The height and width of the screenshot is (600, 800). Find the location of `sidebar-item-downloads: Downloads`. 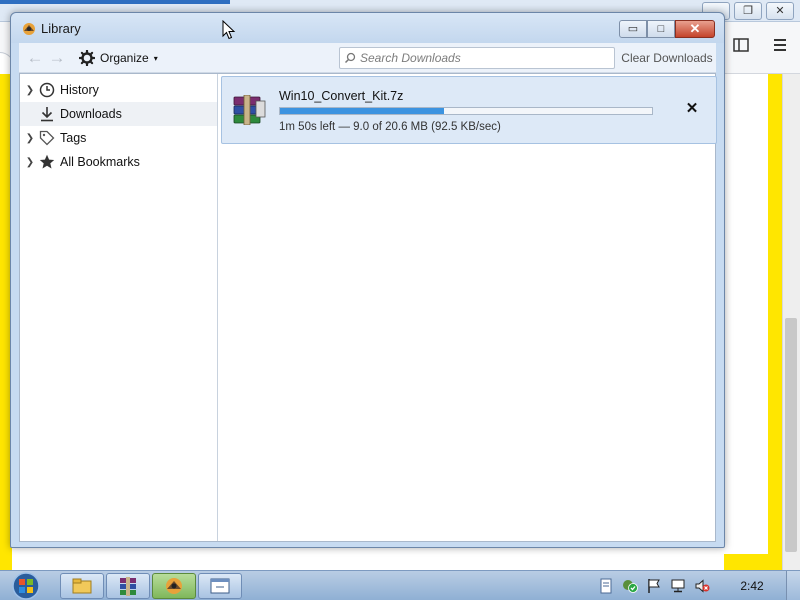

sidebar-item-downloads: Downloads is located at coordinates (118, 114).